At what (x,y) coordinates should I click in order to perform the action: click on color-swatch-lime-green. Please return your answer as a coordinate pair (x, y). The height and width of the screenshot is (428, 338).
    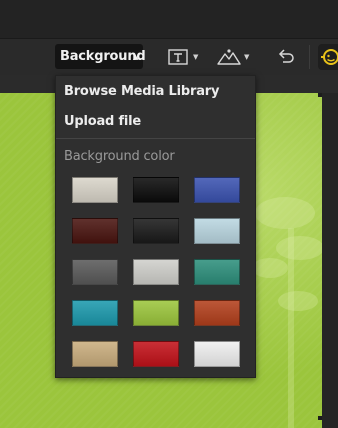
    Looking at the image, I should click on (156, 313).